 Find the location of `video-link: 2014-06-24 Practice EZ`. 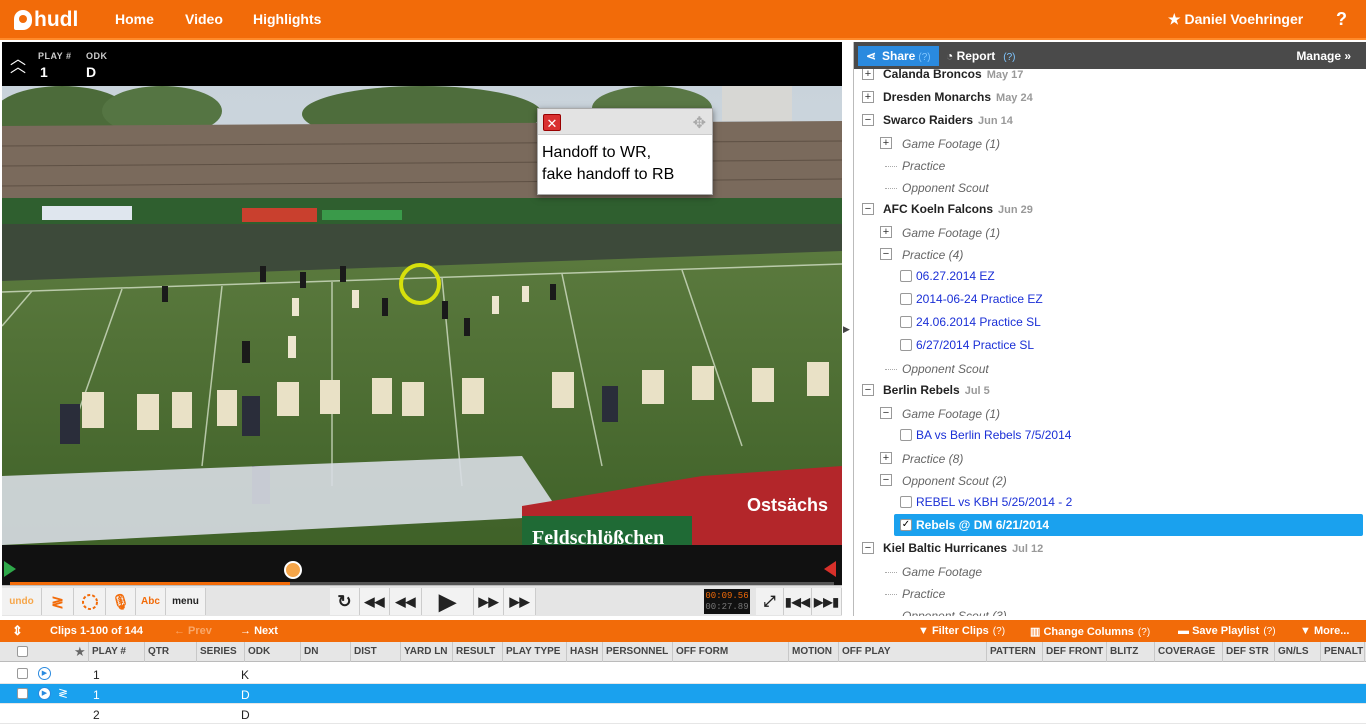

video-link: 2014-06-24 Practice EZ is located at coordinates (979, 299).